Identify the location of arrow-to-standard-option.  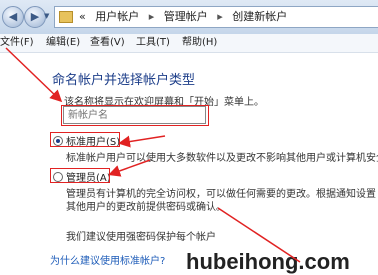
(142, 141).